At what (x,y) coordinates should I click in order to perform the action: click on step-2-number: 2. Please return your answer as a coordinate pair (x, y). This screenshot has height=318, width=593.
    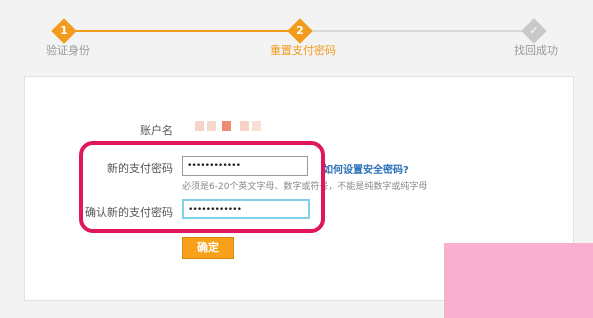
    Looking at the image, I should click on (300, 30).